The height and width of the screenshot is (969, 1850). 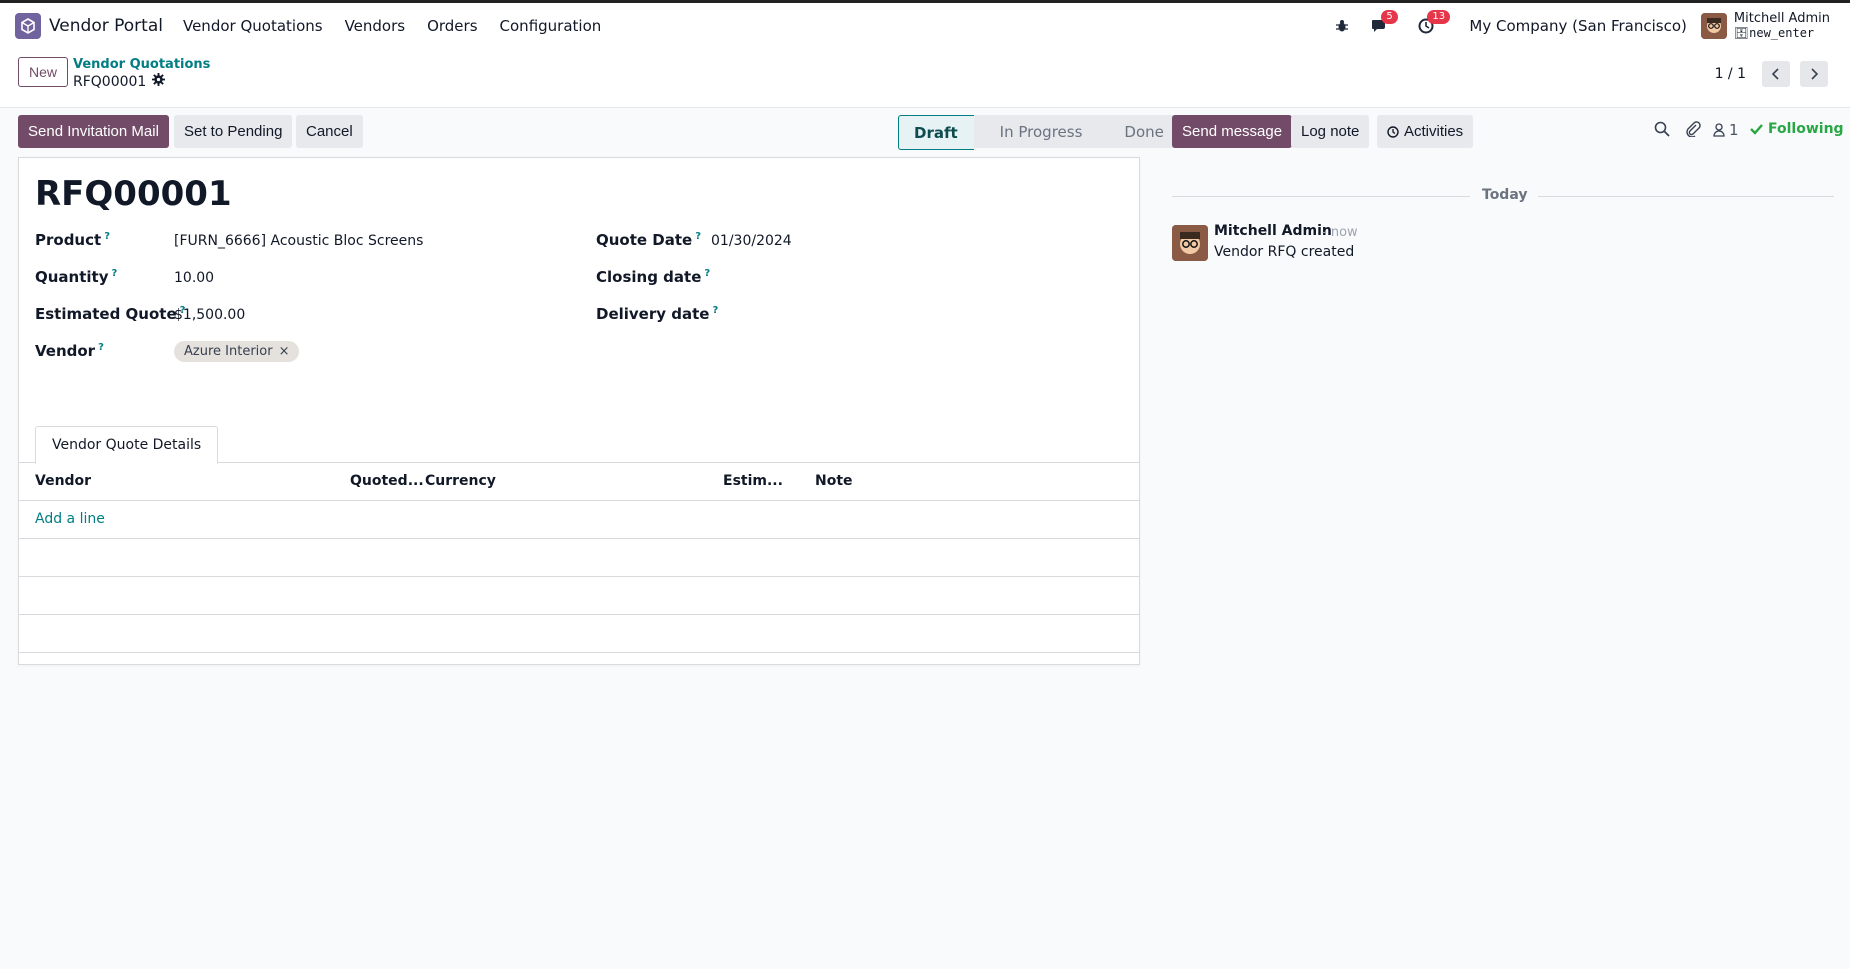 What do you see at coordinates (925, 78) in the screenshot?
I see `control-panel: New Vendor Quotations RFQ00001 1 / 1` at bounding box center [925, 78].